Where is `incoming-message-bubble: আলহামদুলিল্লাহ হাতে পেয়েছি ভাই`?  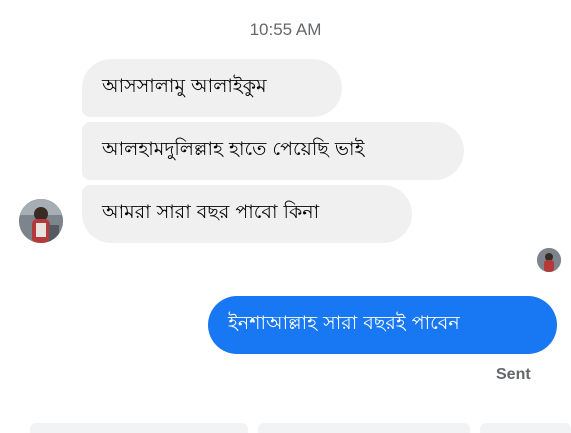 incoming-message-bubble: আলহামদুলিল্লাহ হাতে পেয়েছি ভাই is located at coordinates (273, 151).